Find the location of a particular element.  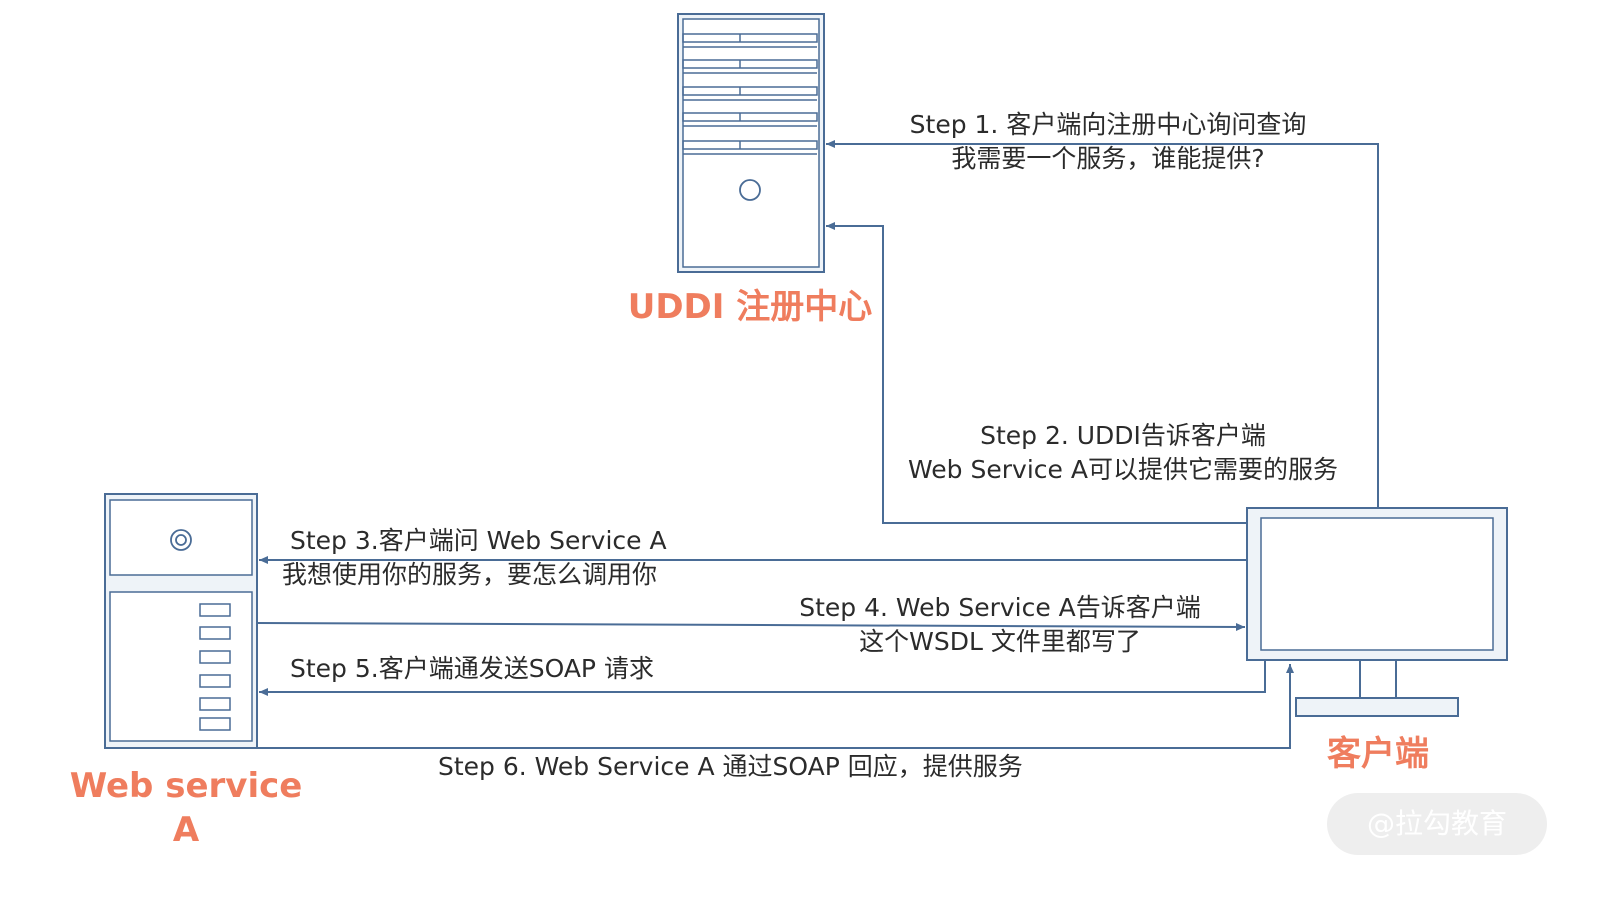

step2-line2: Web Service A可以提供它需要的服务 is located at coordinates (1123, 469).